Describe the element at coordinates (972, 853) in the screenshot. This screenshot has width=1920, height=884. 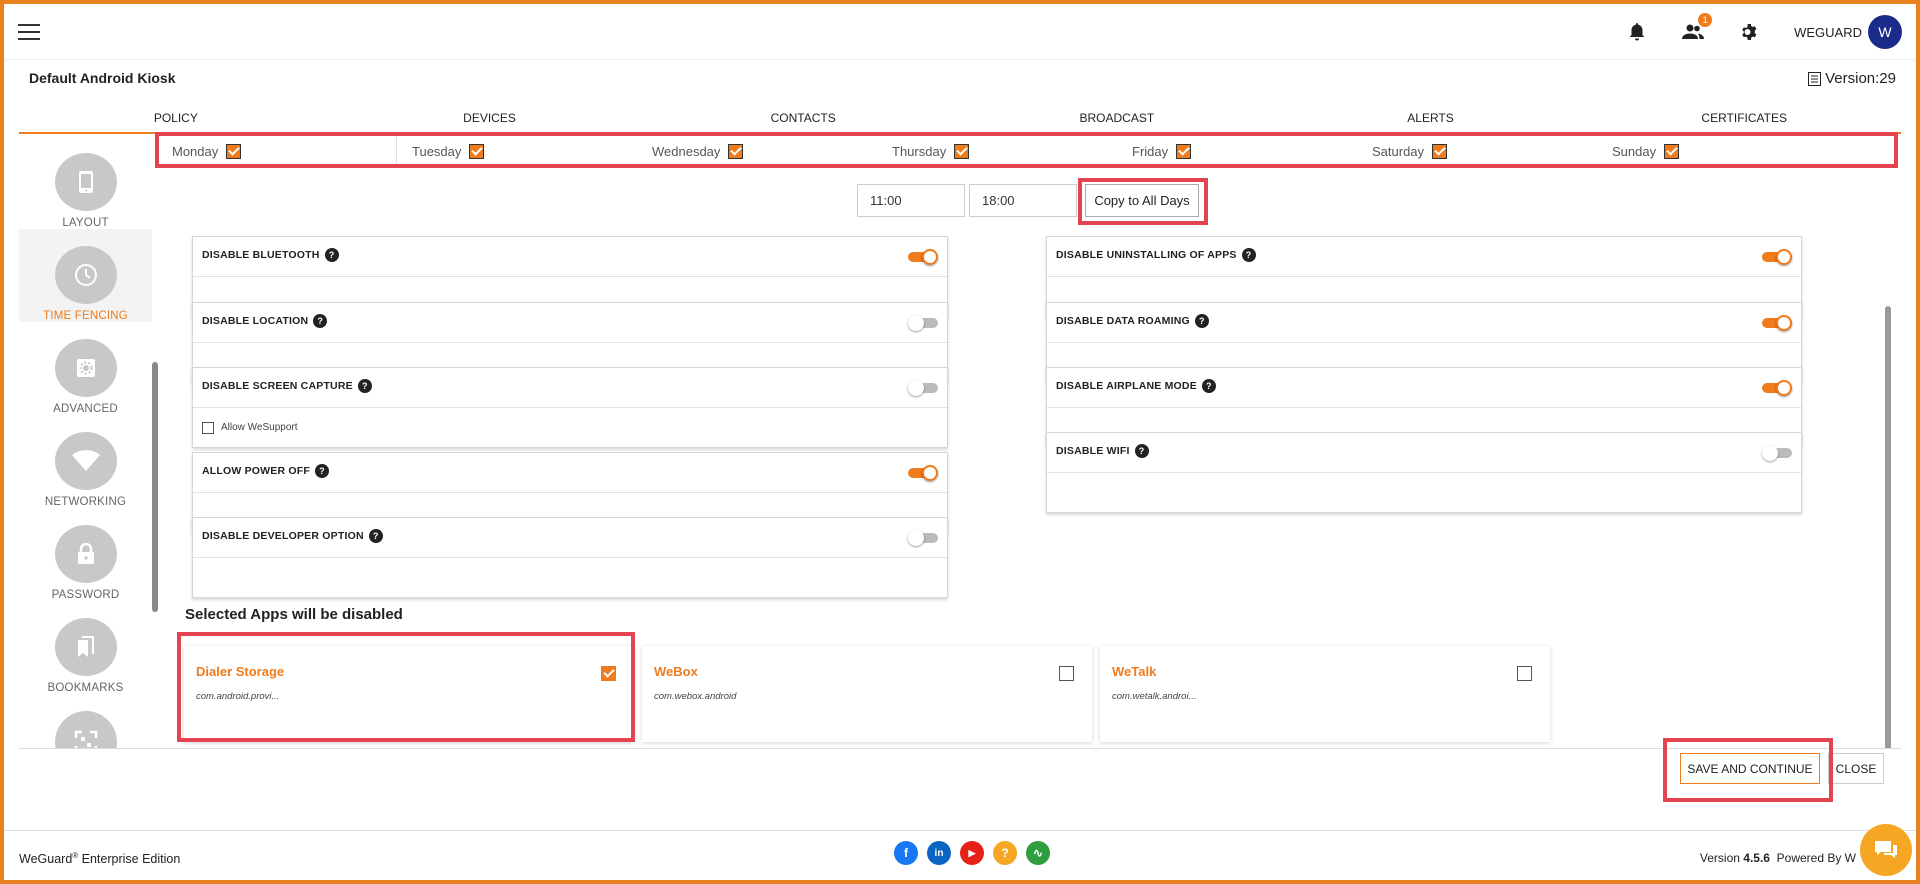
I see `youtube-icon: ▶` at that location.